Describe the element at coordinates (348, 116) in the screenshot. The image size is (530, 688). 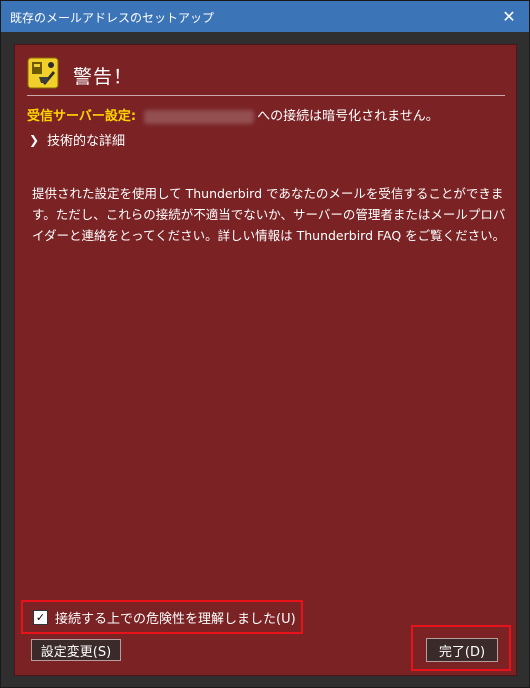
I see `server-message: への接続は暗号化されません。` at that location.